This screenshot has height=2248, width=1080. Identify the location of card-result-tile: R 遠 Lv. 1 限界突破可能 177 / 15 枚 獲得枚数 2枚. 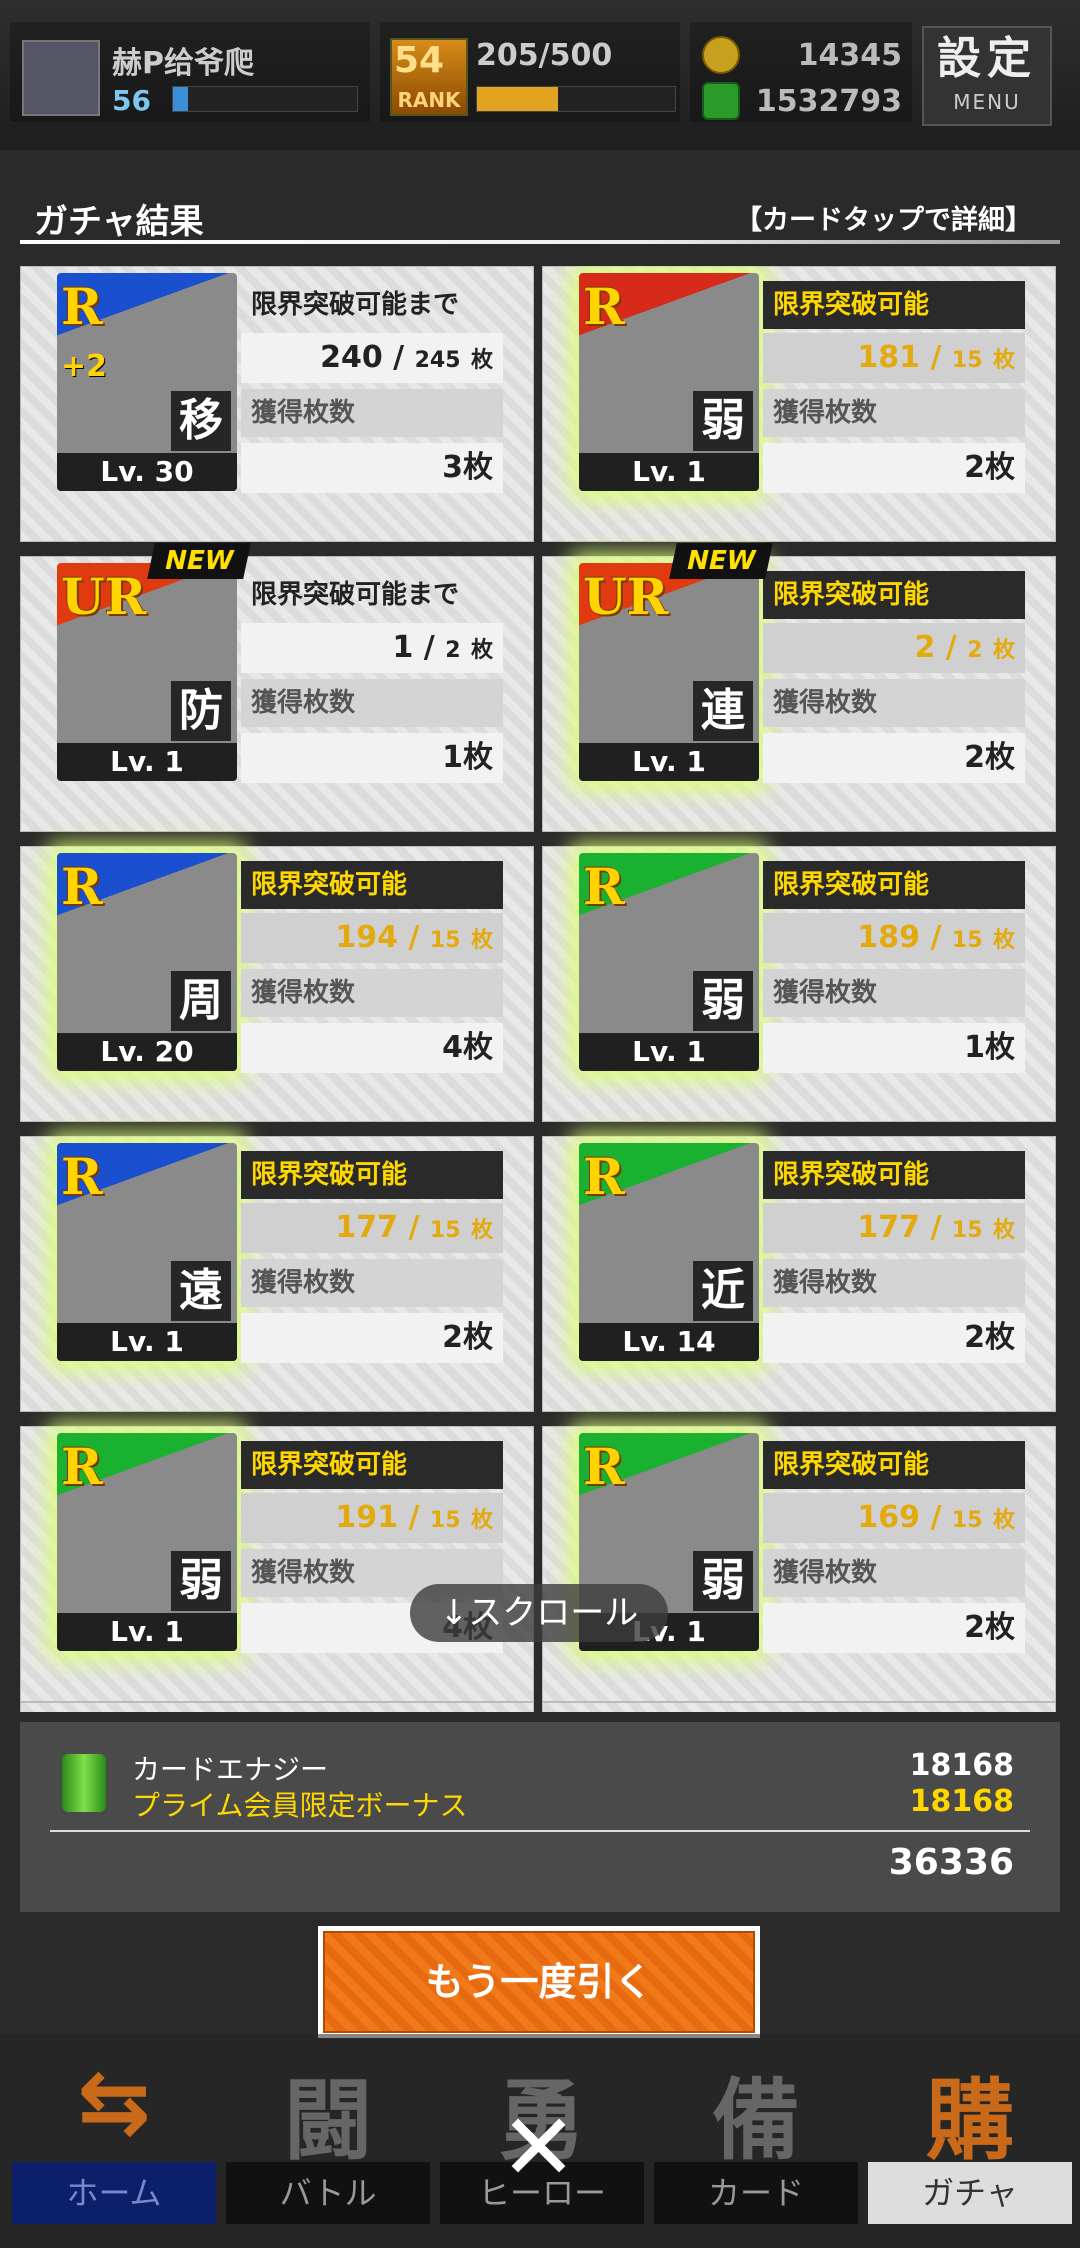
(277, 1274).